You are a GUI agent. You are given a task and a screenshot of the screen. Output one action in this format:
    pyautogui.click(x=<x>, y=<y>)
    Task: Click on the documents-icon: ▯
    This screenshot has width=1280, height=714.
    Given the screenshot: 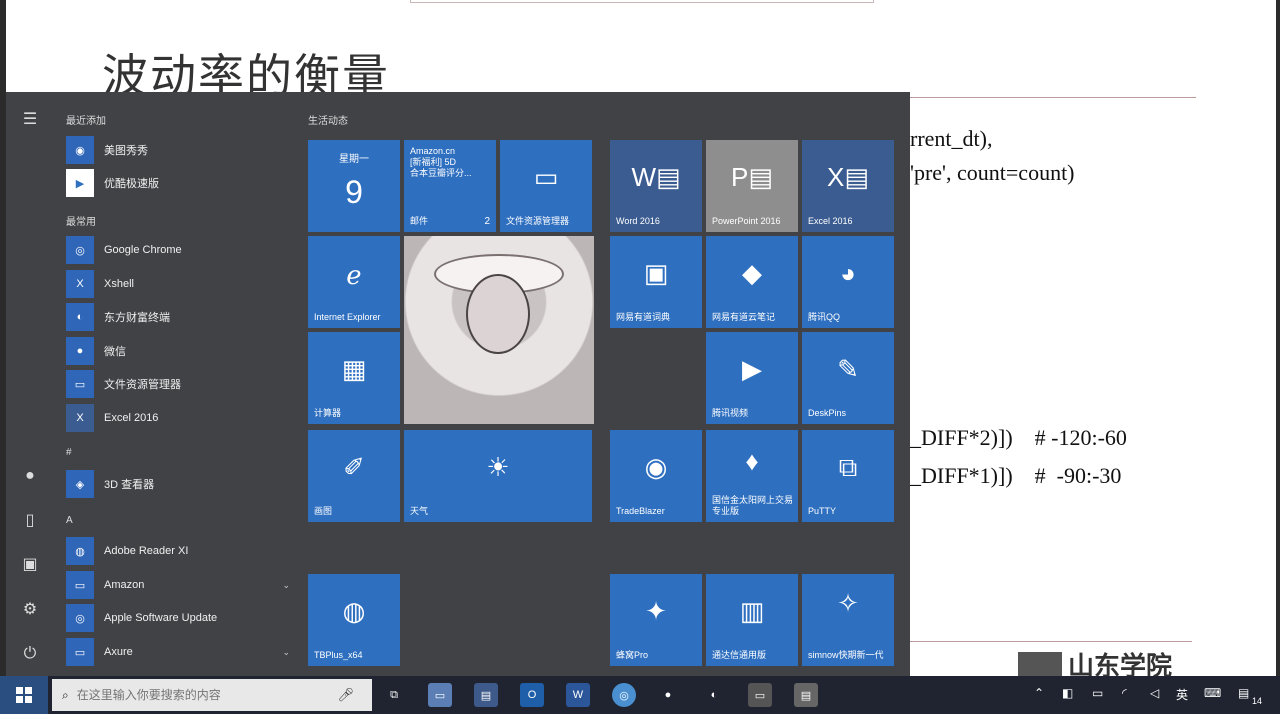 What is the action you would take?
    pyautogui.click(x=30, y=520)
    